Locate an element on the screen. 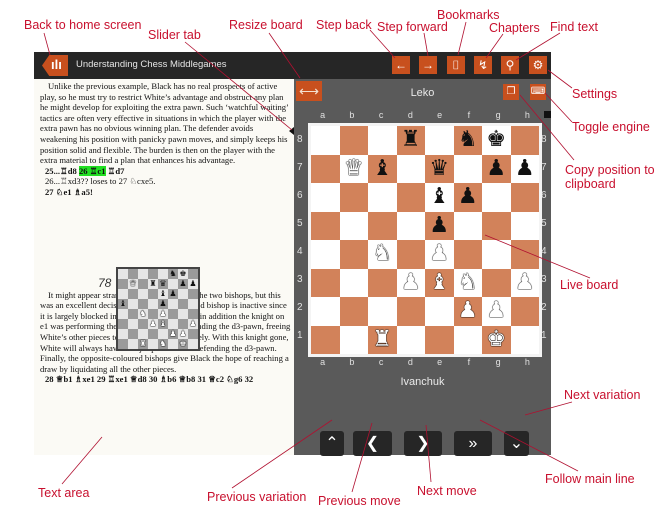  square-f8: ♞ is located at coordinates (467, 140).